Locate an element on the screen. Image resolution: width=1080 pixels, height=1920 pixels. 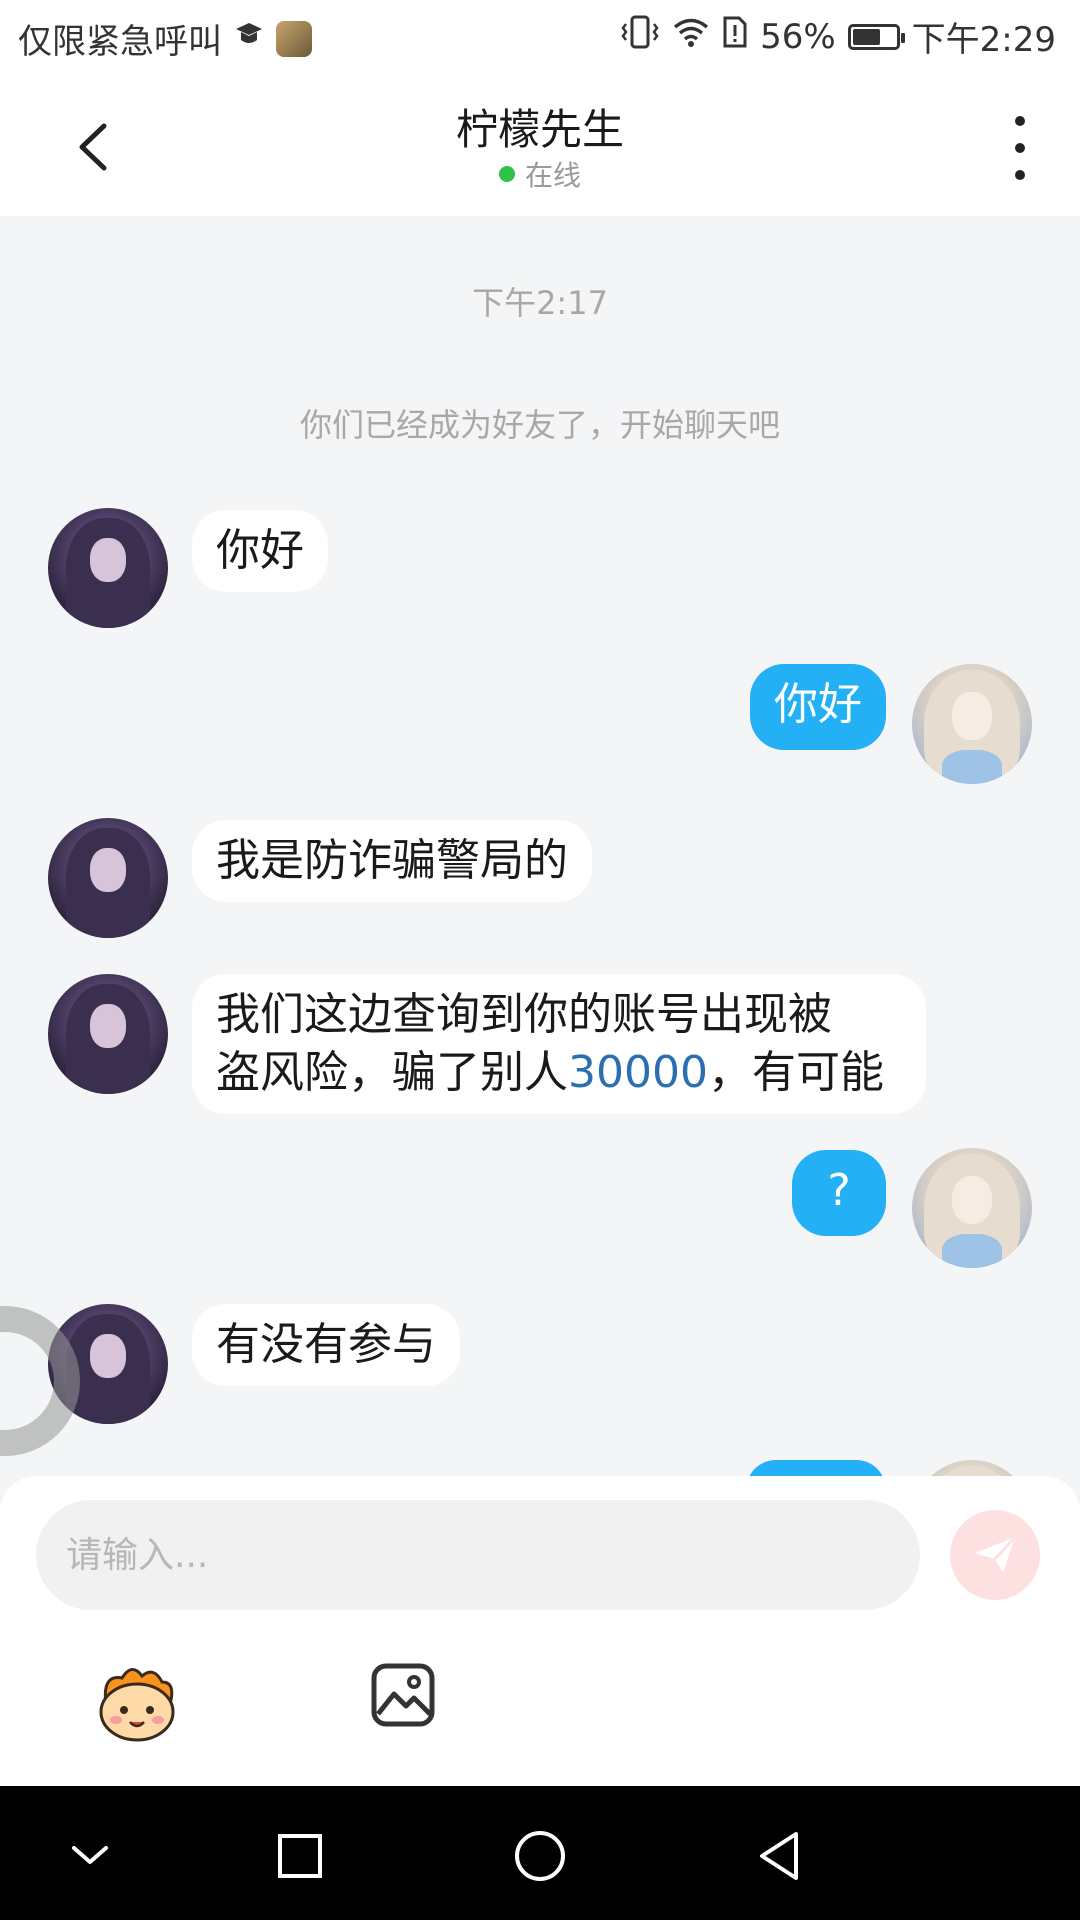
sim-alert-icon is located at coordinates (735, 36).